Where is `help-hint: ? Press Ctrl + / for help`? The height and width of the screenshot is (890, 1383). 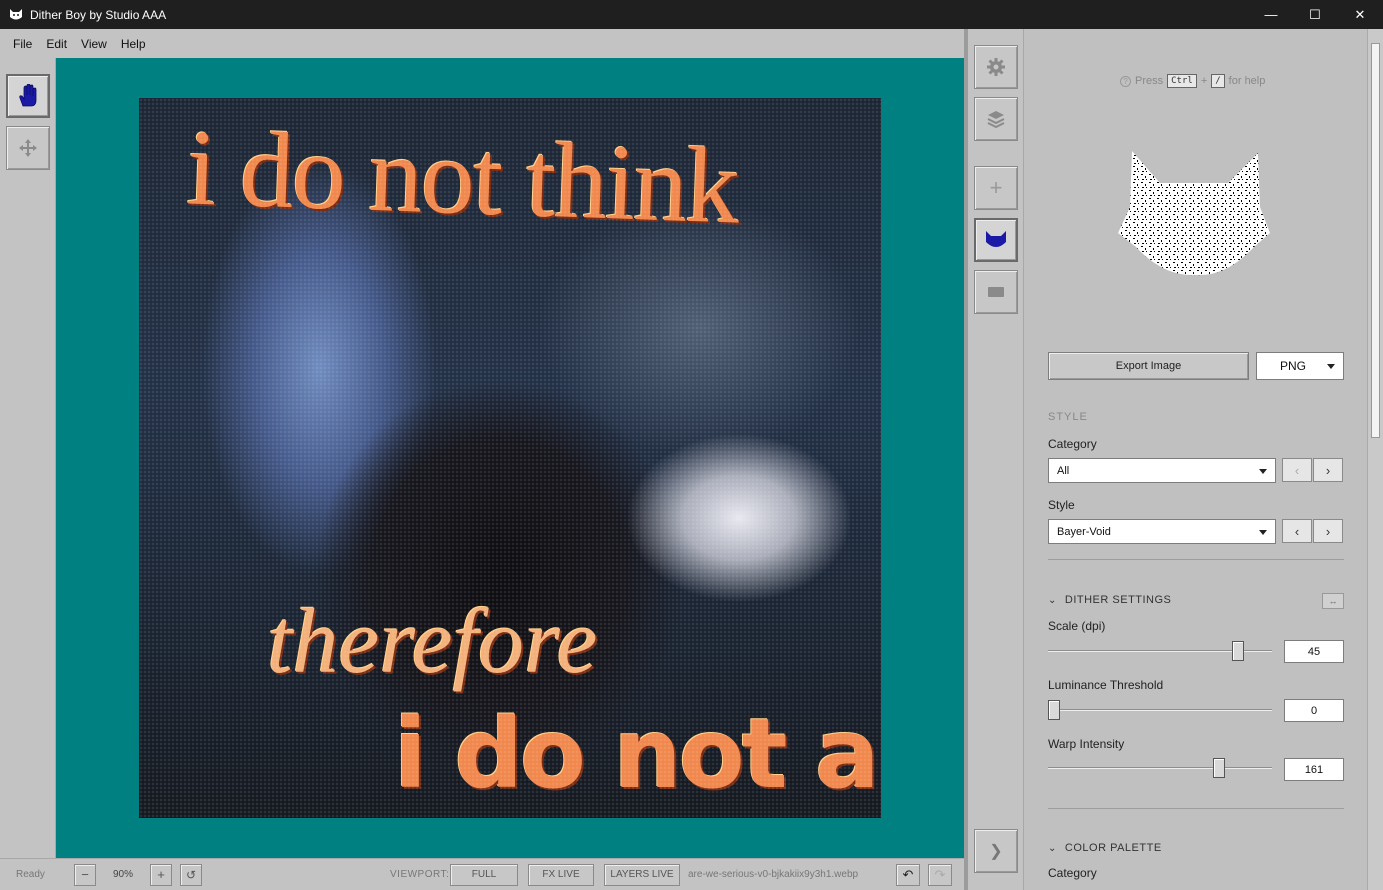
help-hint: ? Press Ctrl + / for help is located at coordinates (1192, 81).